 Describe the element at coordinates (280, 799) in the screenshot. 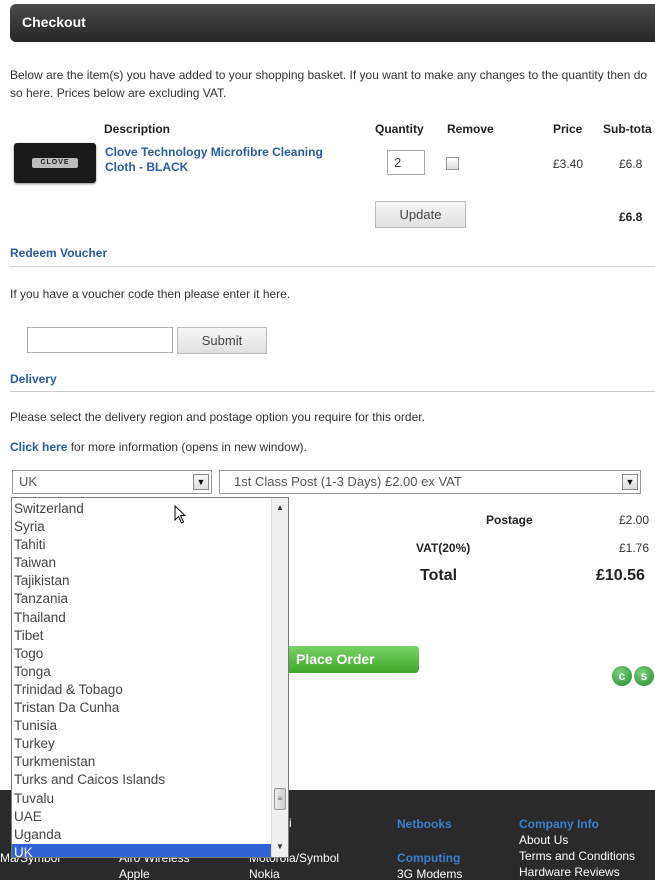

I see `scrollbar-thumb: ≡` at that location.